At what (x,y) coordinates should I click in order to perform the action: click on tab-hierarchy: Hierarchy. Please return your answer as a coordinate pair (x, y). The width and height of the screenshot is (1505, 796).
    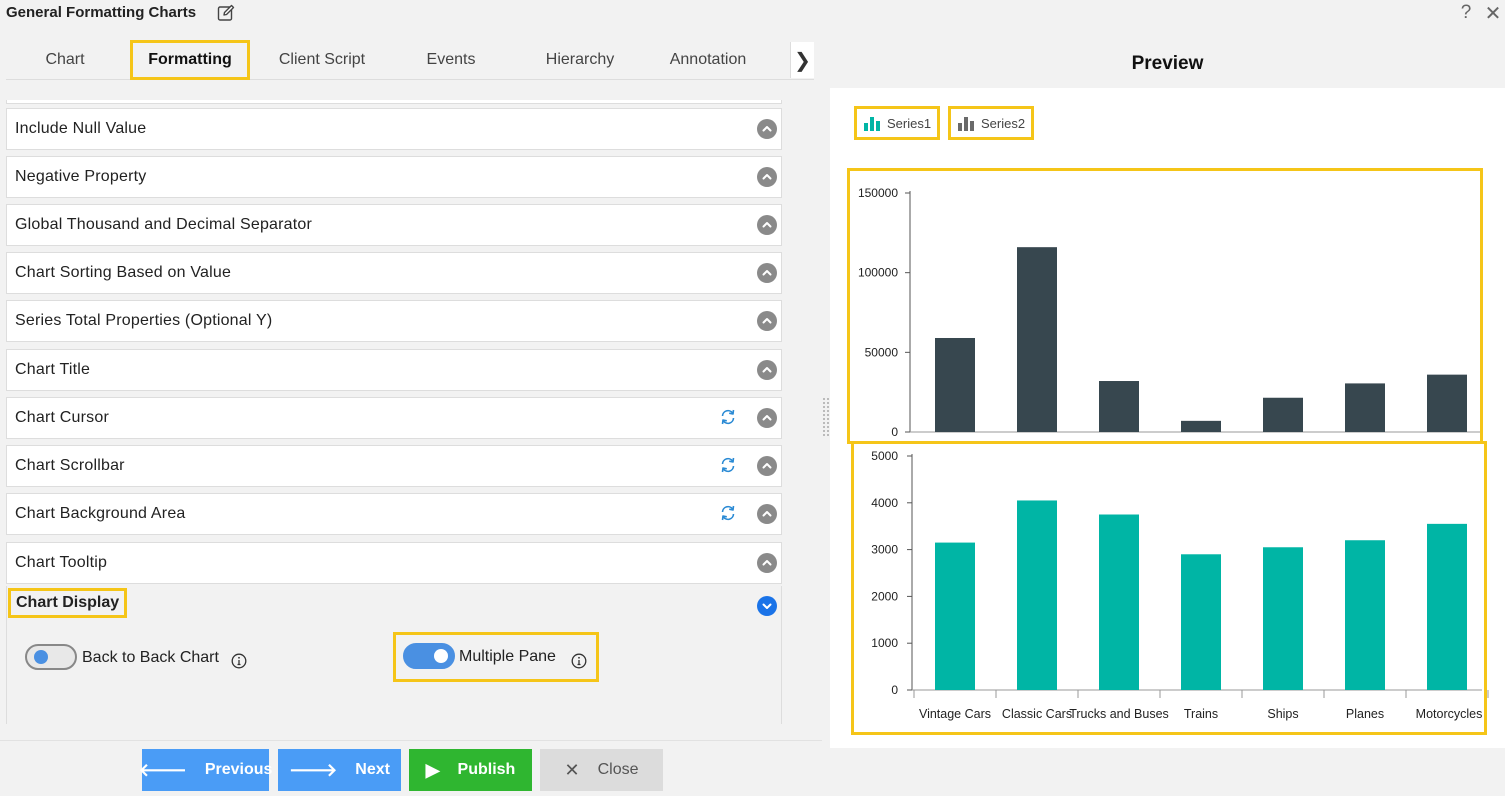
    Looking at the image, I should click on (580, 60).